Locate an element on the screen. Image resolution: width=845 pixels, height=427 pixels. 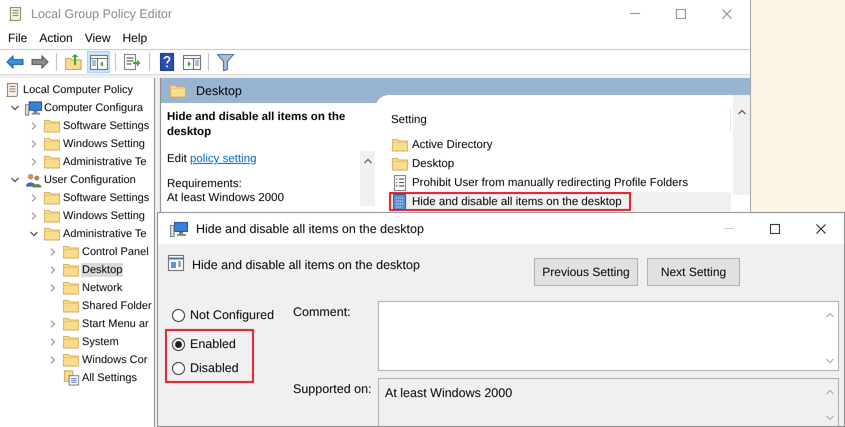
nav-button: Previous Setting is located at coordinates (586, 272).